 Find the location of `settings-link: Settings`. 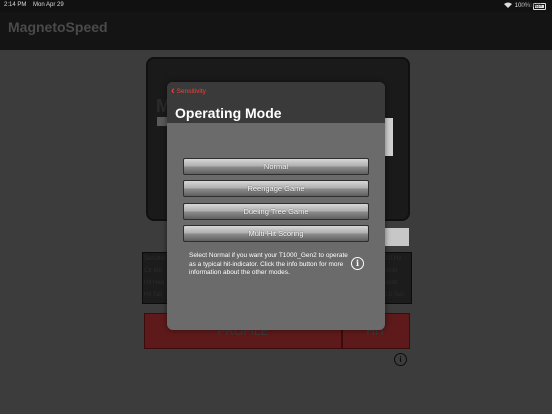

settings-link: Settings is located at coordinates (531, 6).